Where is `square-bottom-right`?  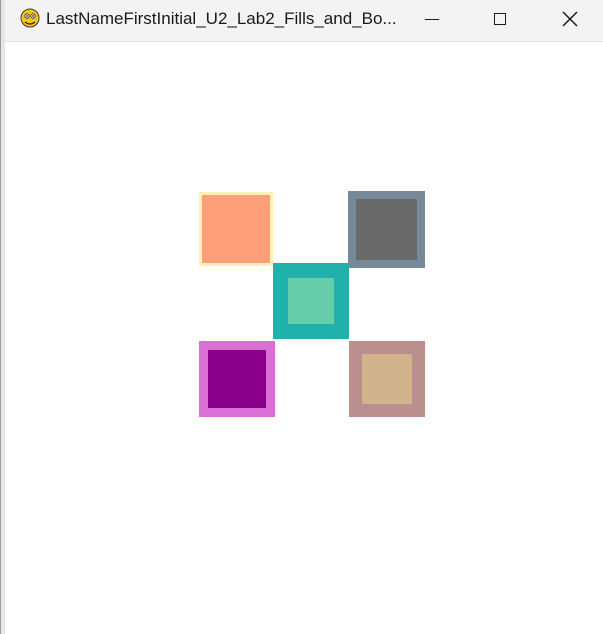 square-bottom-right is located at coordinates (387, 379).